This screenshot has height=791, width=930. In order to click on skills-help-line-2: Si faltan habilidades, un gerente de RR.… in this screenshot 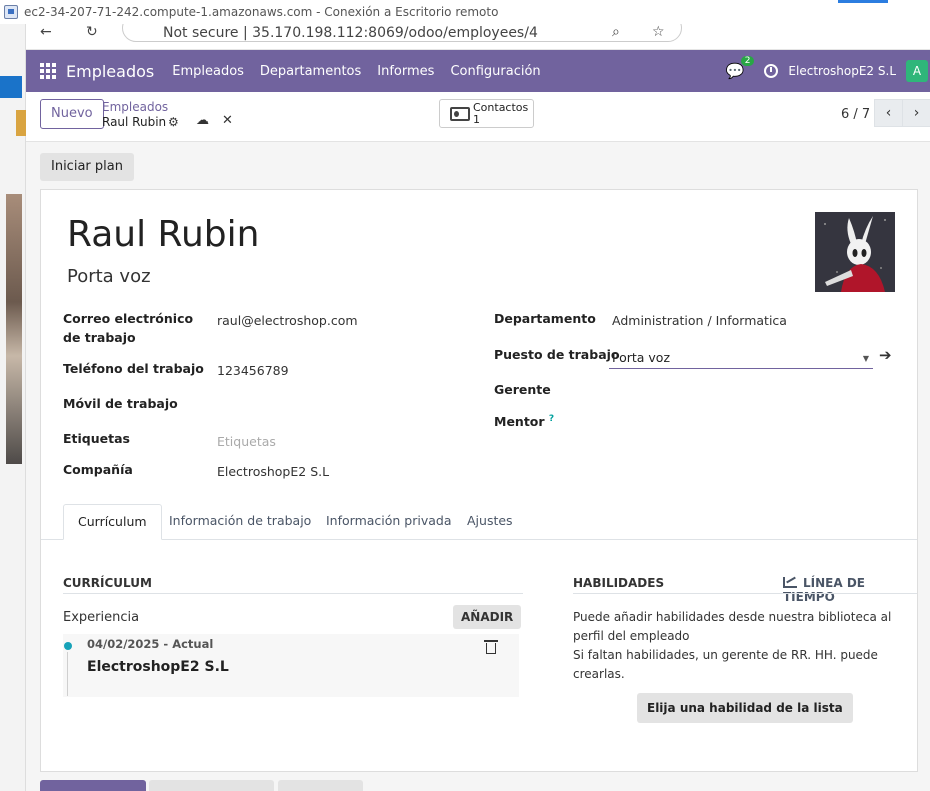, I will do `click(725, 664)`.